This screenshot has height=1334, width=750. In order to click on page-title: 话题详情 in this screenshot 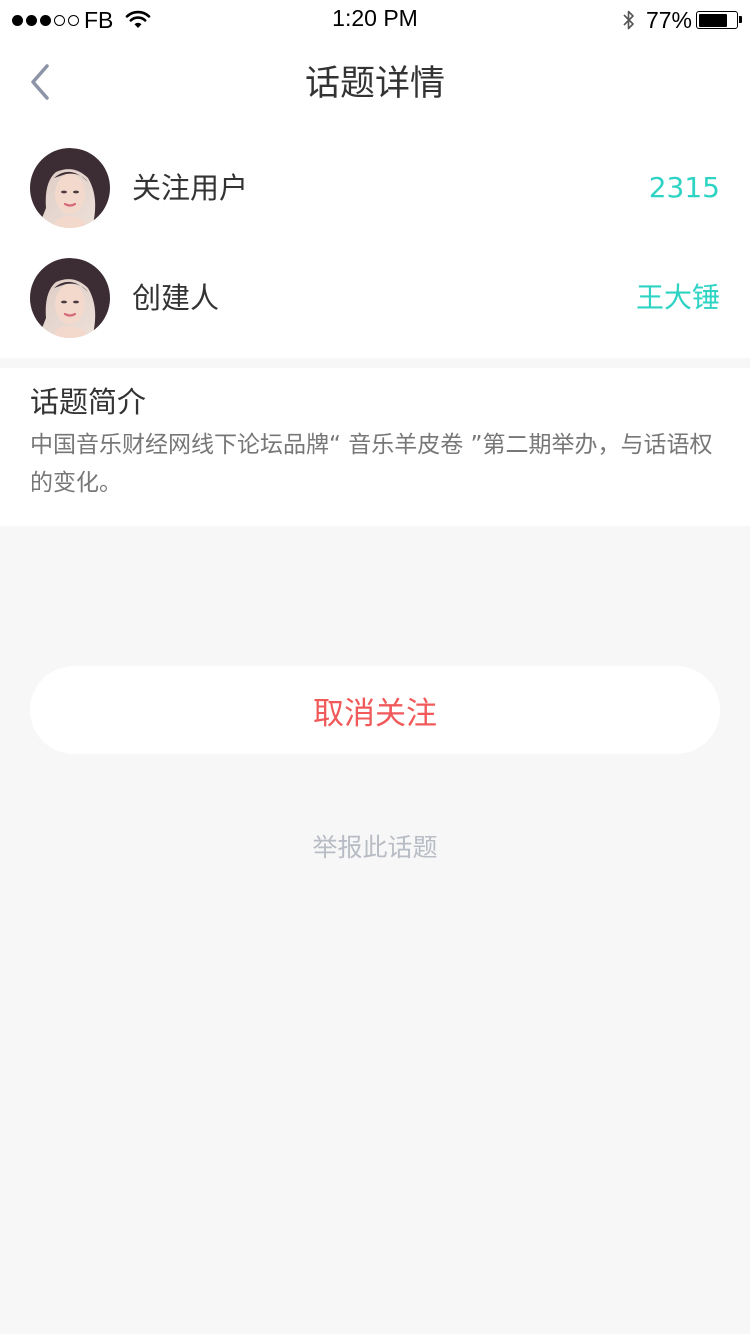, I will do `click(374, 84)`.